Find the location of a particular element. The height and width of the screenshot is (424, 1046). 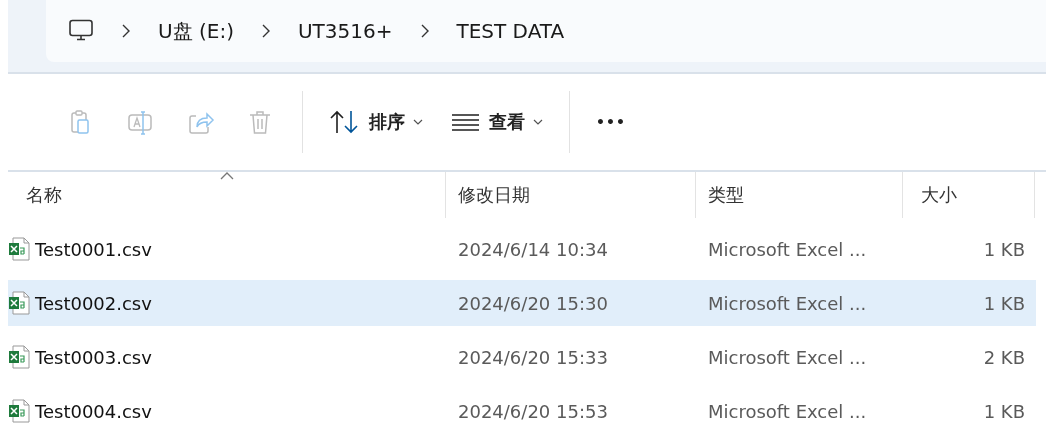

computer-icon is located at coordinates (81, 31).